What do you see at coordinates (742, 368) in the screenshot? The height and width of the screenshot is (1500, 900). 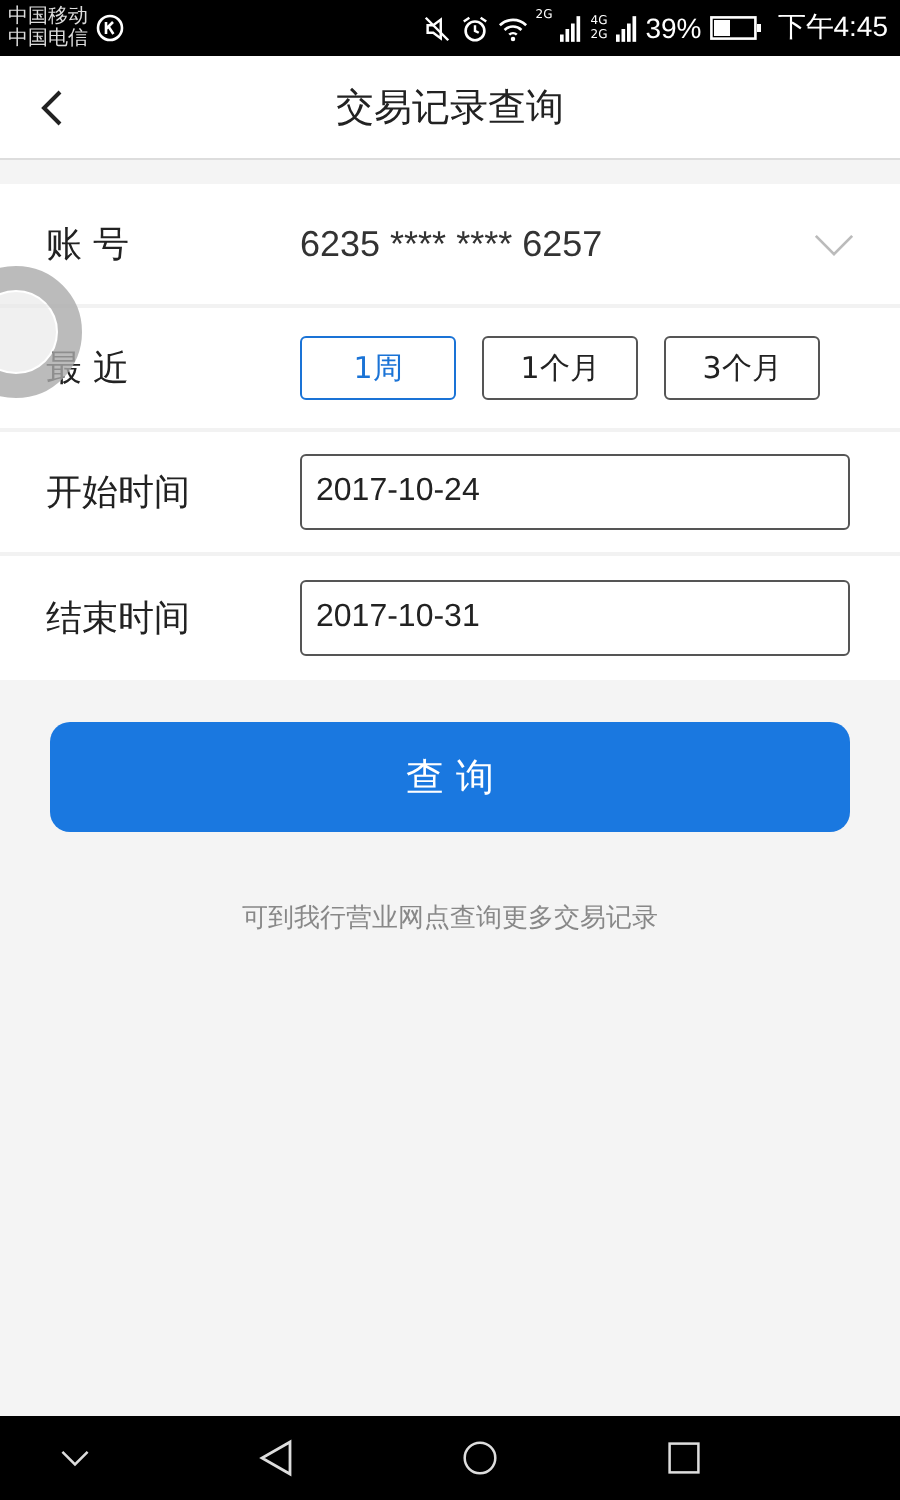 I see `period-option: 3个月` at bounding box center [742, 368].